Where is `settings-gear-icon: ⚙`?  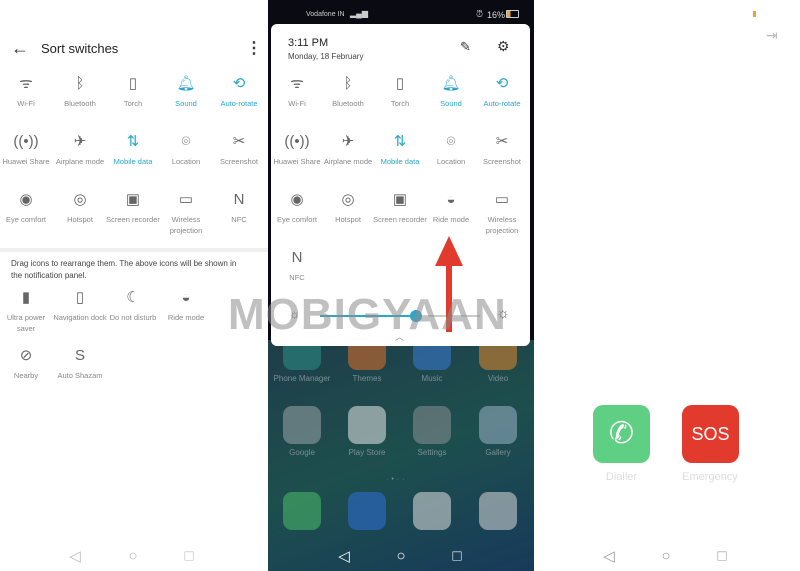
settings-gear-icon: ⚙ is located at coordinates (503, 46).